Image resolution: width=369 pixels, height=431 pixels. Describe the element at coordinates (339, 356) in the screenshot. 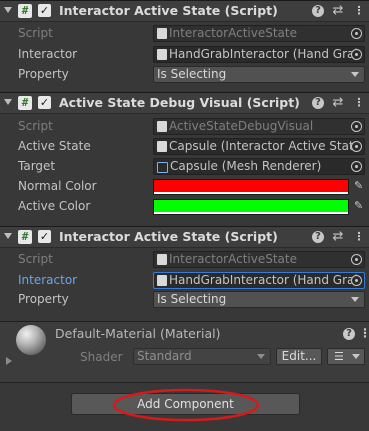

I see `list-icon: ☰` at that location.